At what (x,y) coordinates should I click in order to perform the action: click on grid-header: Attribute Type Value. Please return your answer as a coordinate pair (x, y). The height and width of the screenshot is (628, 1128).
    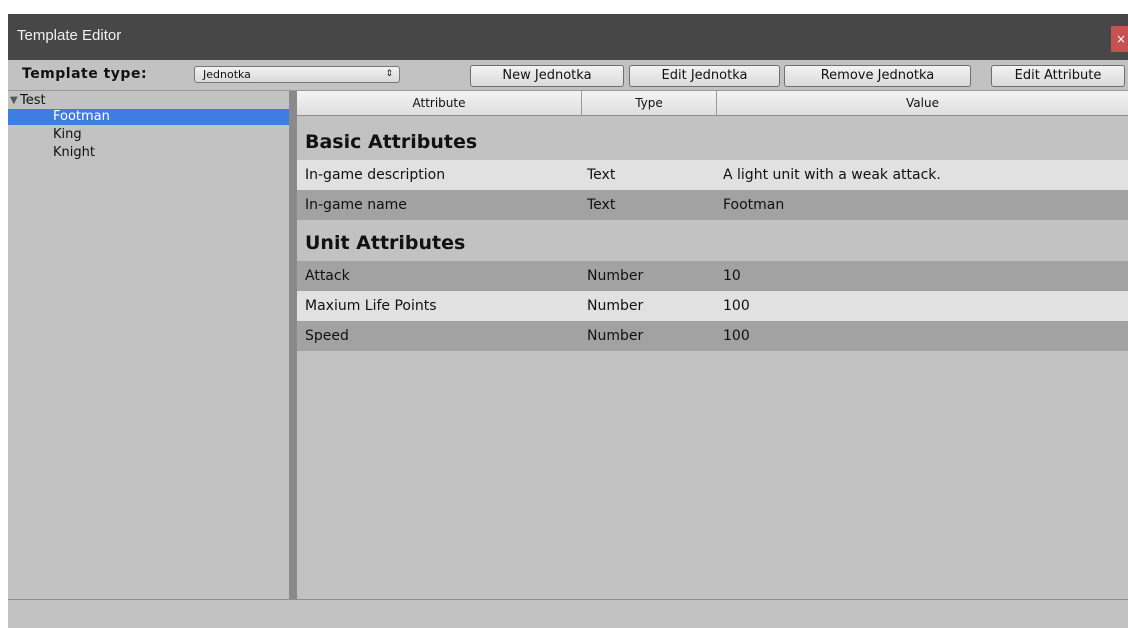
    Looking at the image, I should click on (712, 103).